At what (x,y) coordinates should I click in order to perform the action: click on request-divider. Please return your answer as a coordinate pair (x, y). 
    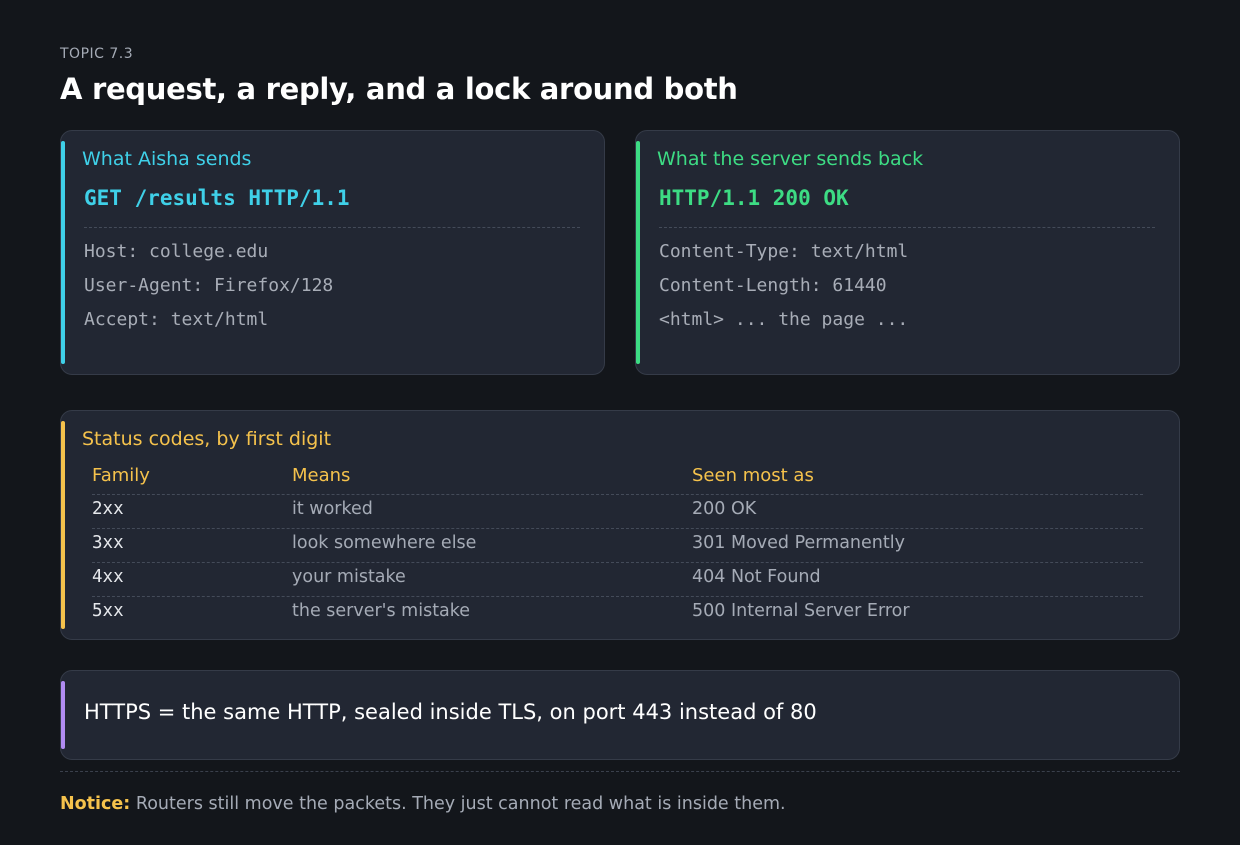
    Looking at the image, I should click on (332, 227).